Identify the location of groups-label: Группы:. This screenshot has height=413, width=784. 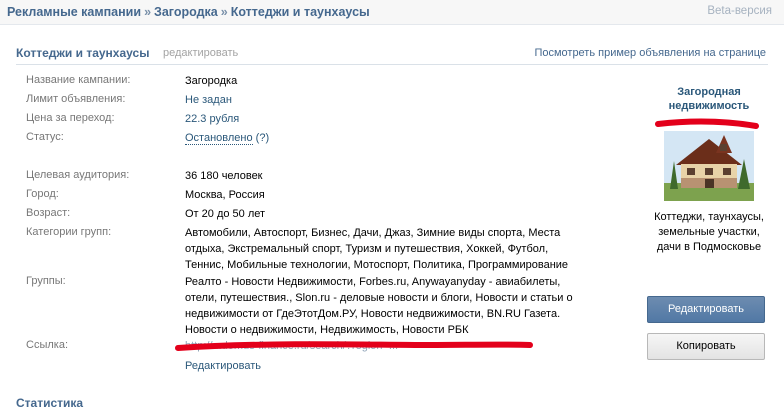
(46, 281).